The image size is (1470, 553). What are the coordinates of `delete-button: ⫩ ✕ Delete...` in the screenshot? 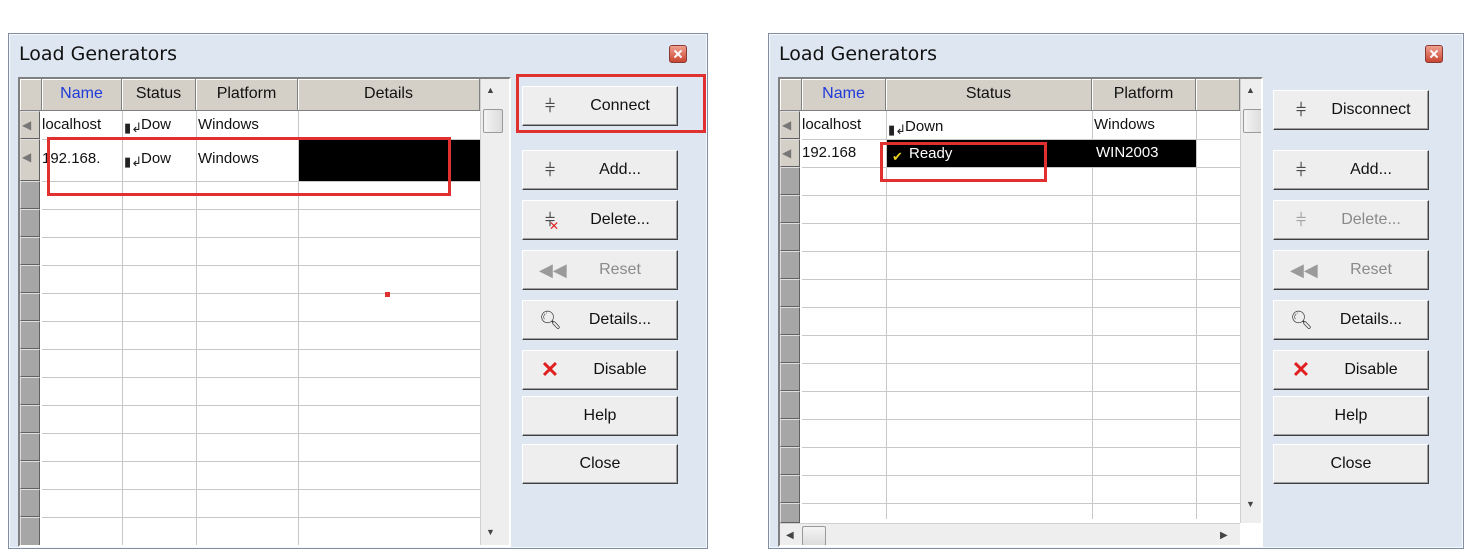 It's located at (600, 220).